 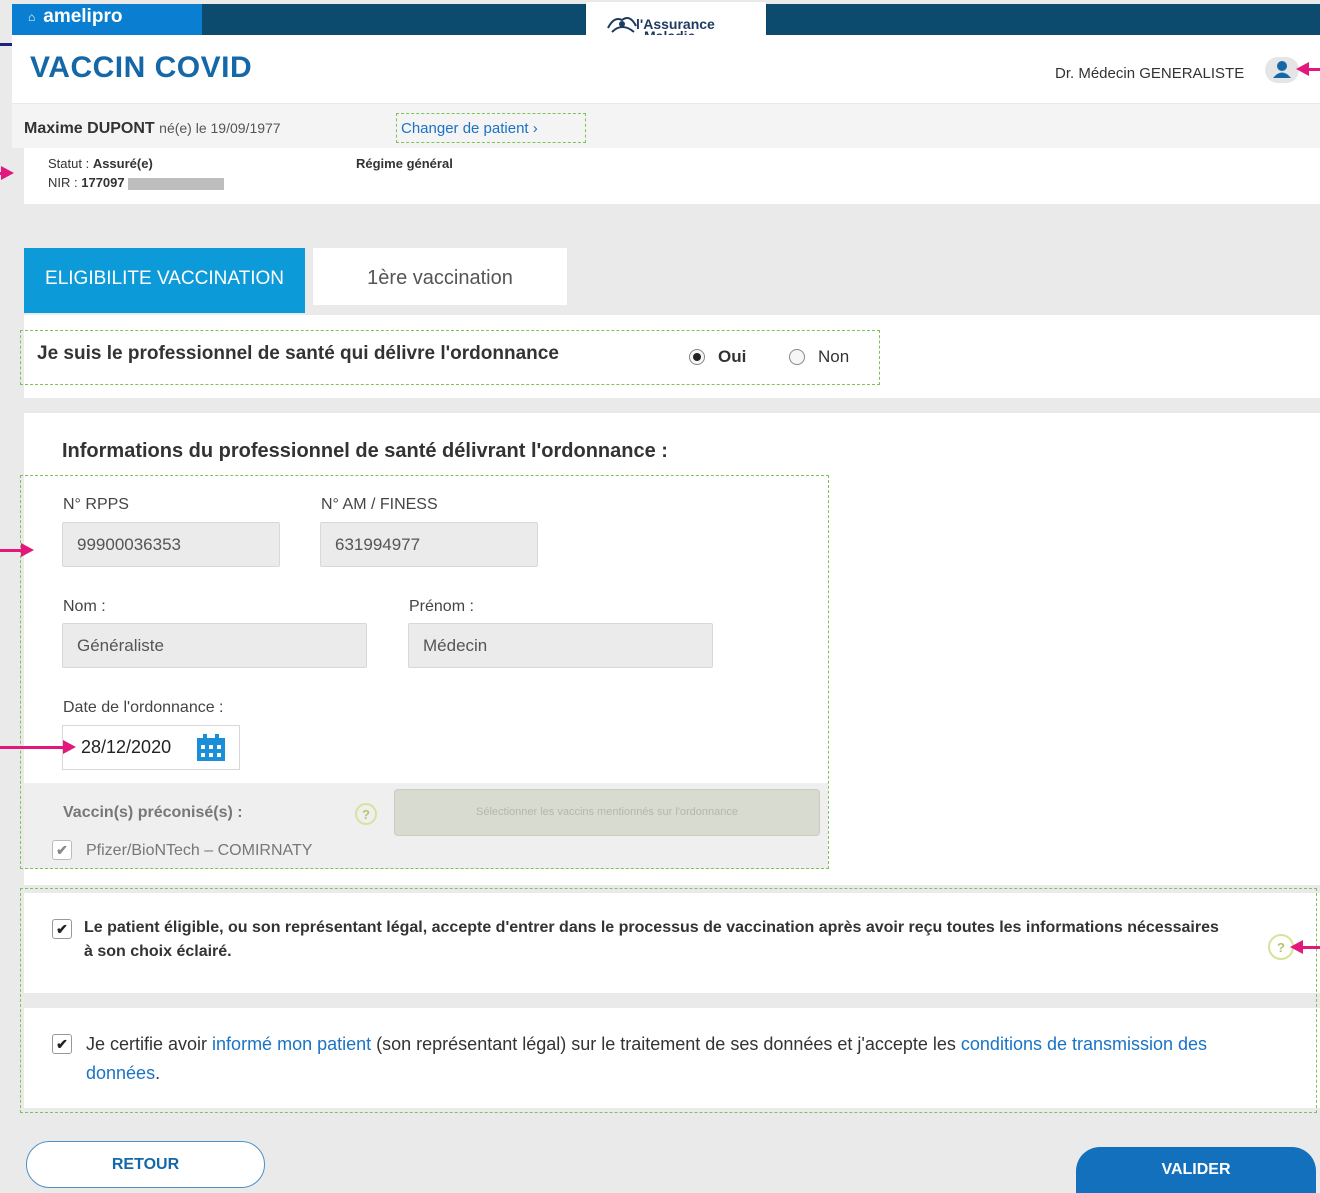 What do you see at coordinates (1196, 1170) in the screenshot?
I see `validate-button: VALIDER` at bounding box center [1196, 1170].